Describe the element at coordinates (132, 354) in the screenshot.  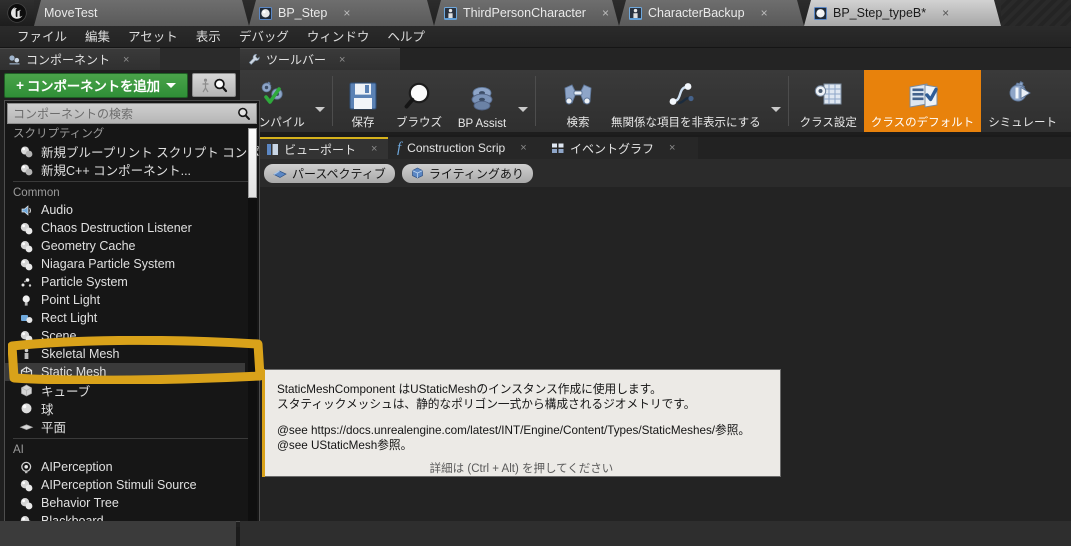
I see `list-item: Skeletal Mesh` at that location.